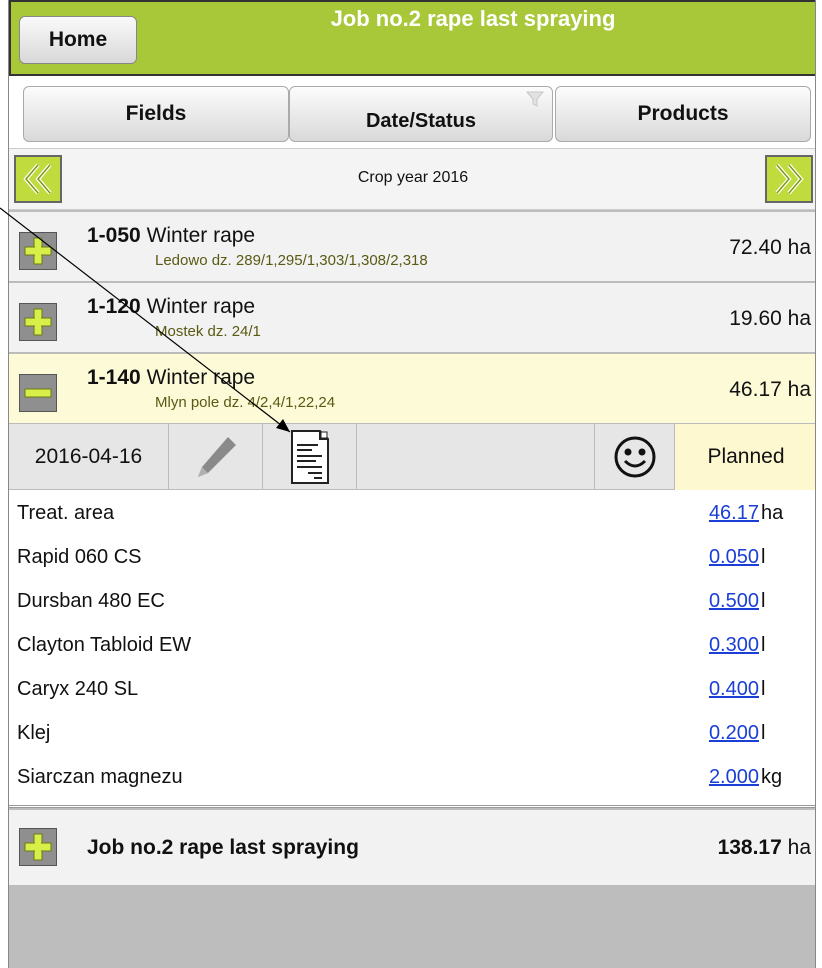 This screenshot has height=968, width=822. I want to click on field-location: Mlyn pole dz. 4/2,4/1,22,24, so click(245, 402).